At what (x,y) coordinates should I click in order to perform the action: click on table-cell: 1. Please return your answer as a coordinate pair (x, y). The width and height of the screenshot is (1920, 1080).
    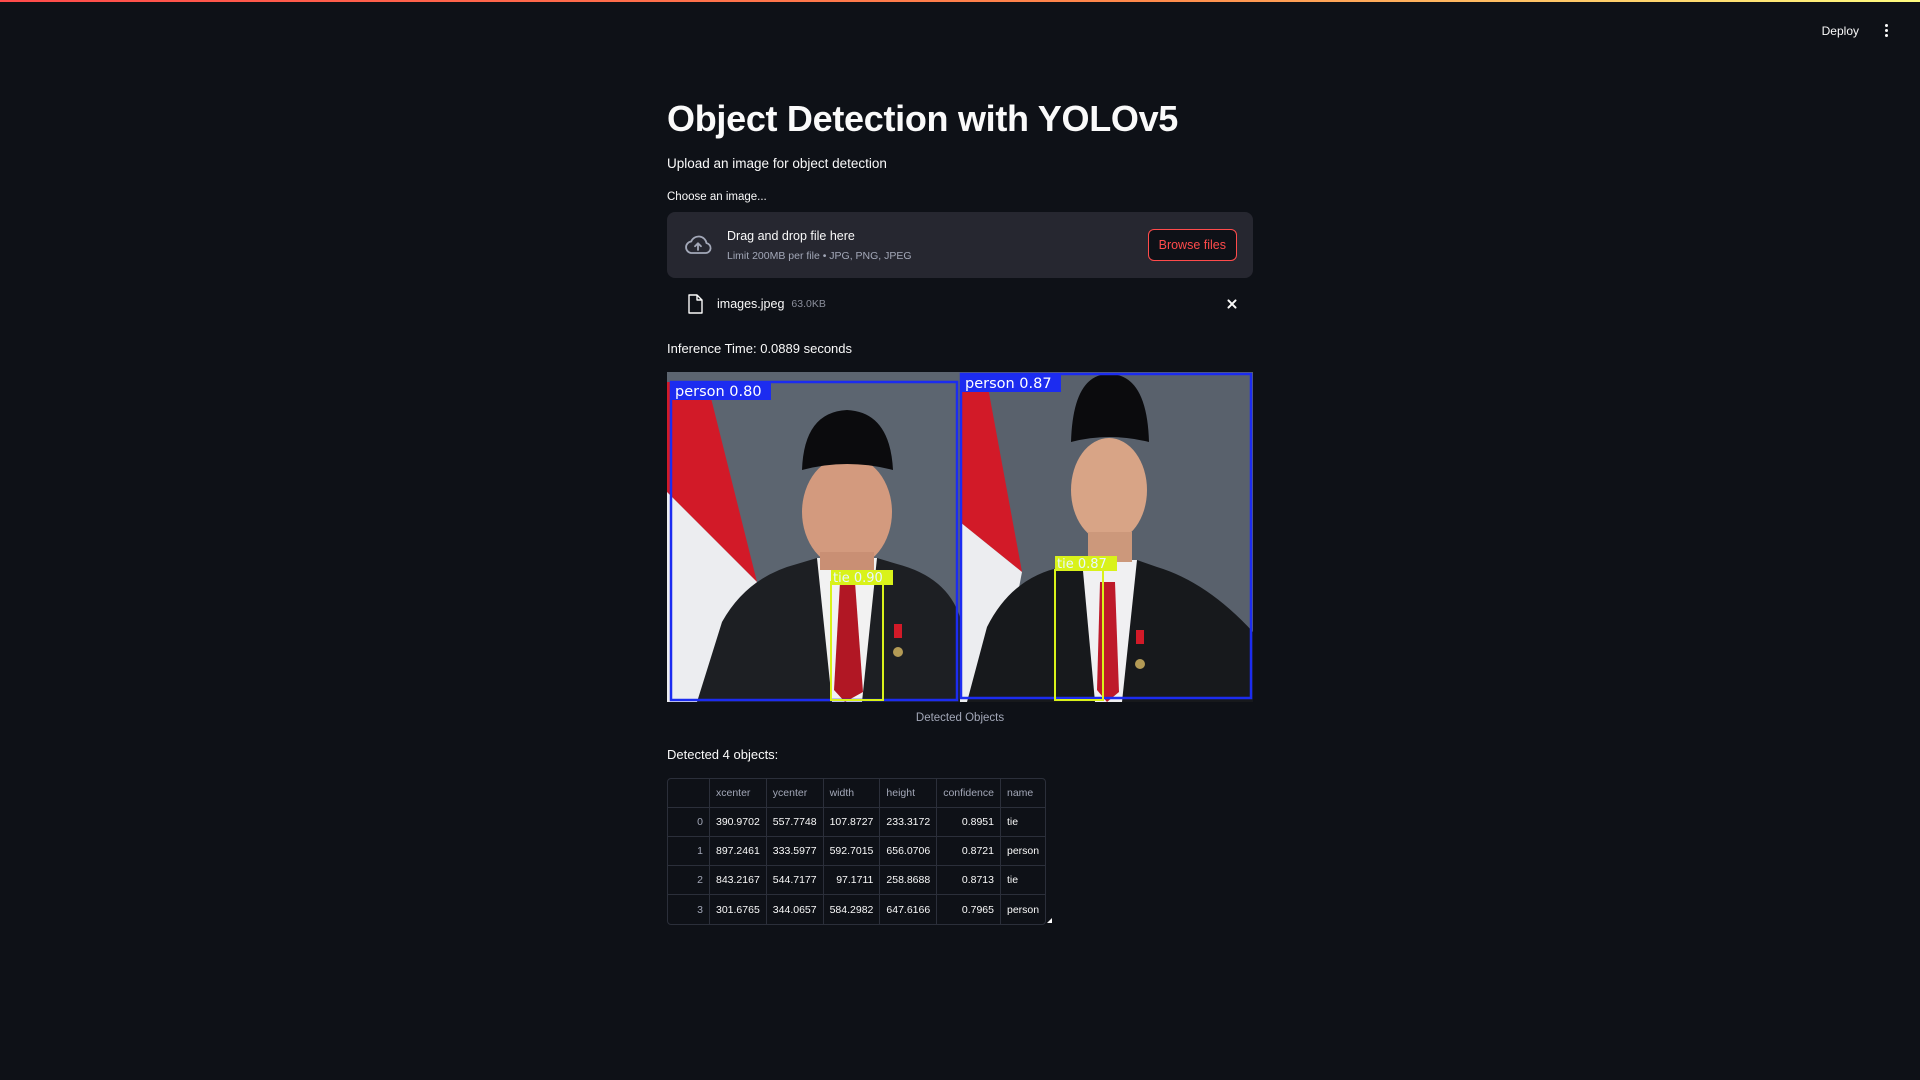
    Looking at the image, I should click on (689, 851).